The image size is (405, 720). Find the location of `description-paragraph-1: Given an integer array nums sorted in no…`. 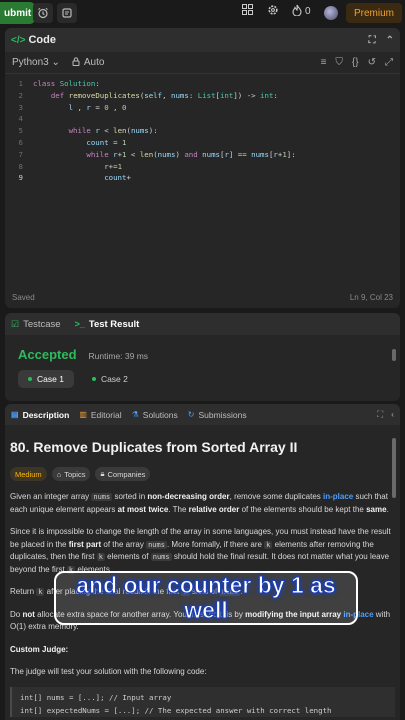

description-paragraph-1: Given an integer array nums sorted in no… is located at coordinates (199, 503).